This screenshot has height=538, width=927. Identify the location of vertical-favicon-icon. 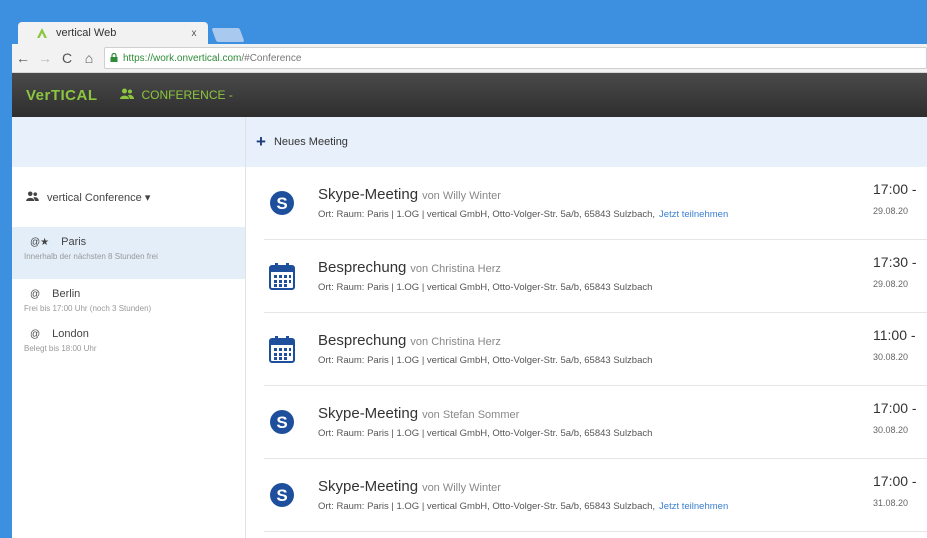
(42, 33).